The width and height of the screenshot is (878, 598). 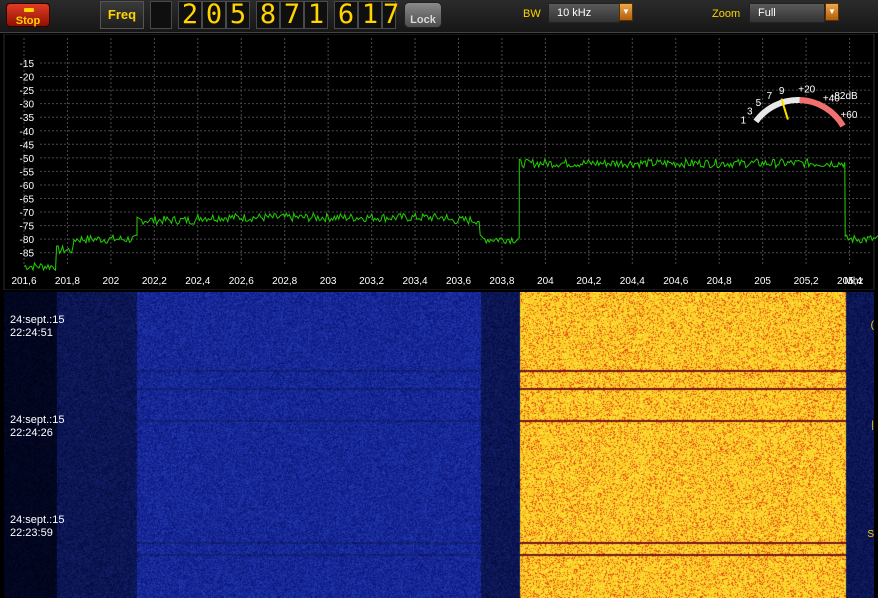 What do you see at coordinates (423, 15) in the screenshot?
I see `lock-button: Lock` at bounding box center [423, 15].